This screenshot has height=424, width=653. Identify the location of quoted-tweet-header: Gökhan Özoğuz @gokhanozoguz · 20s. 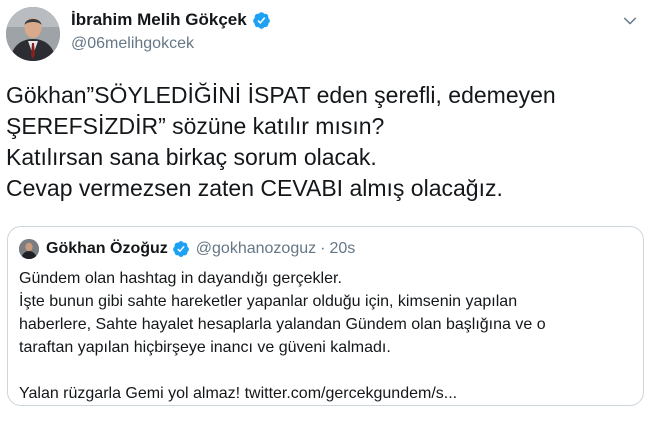
(187, 249).